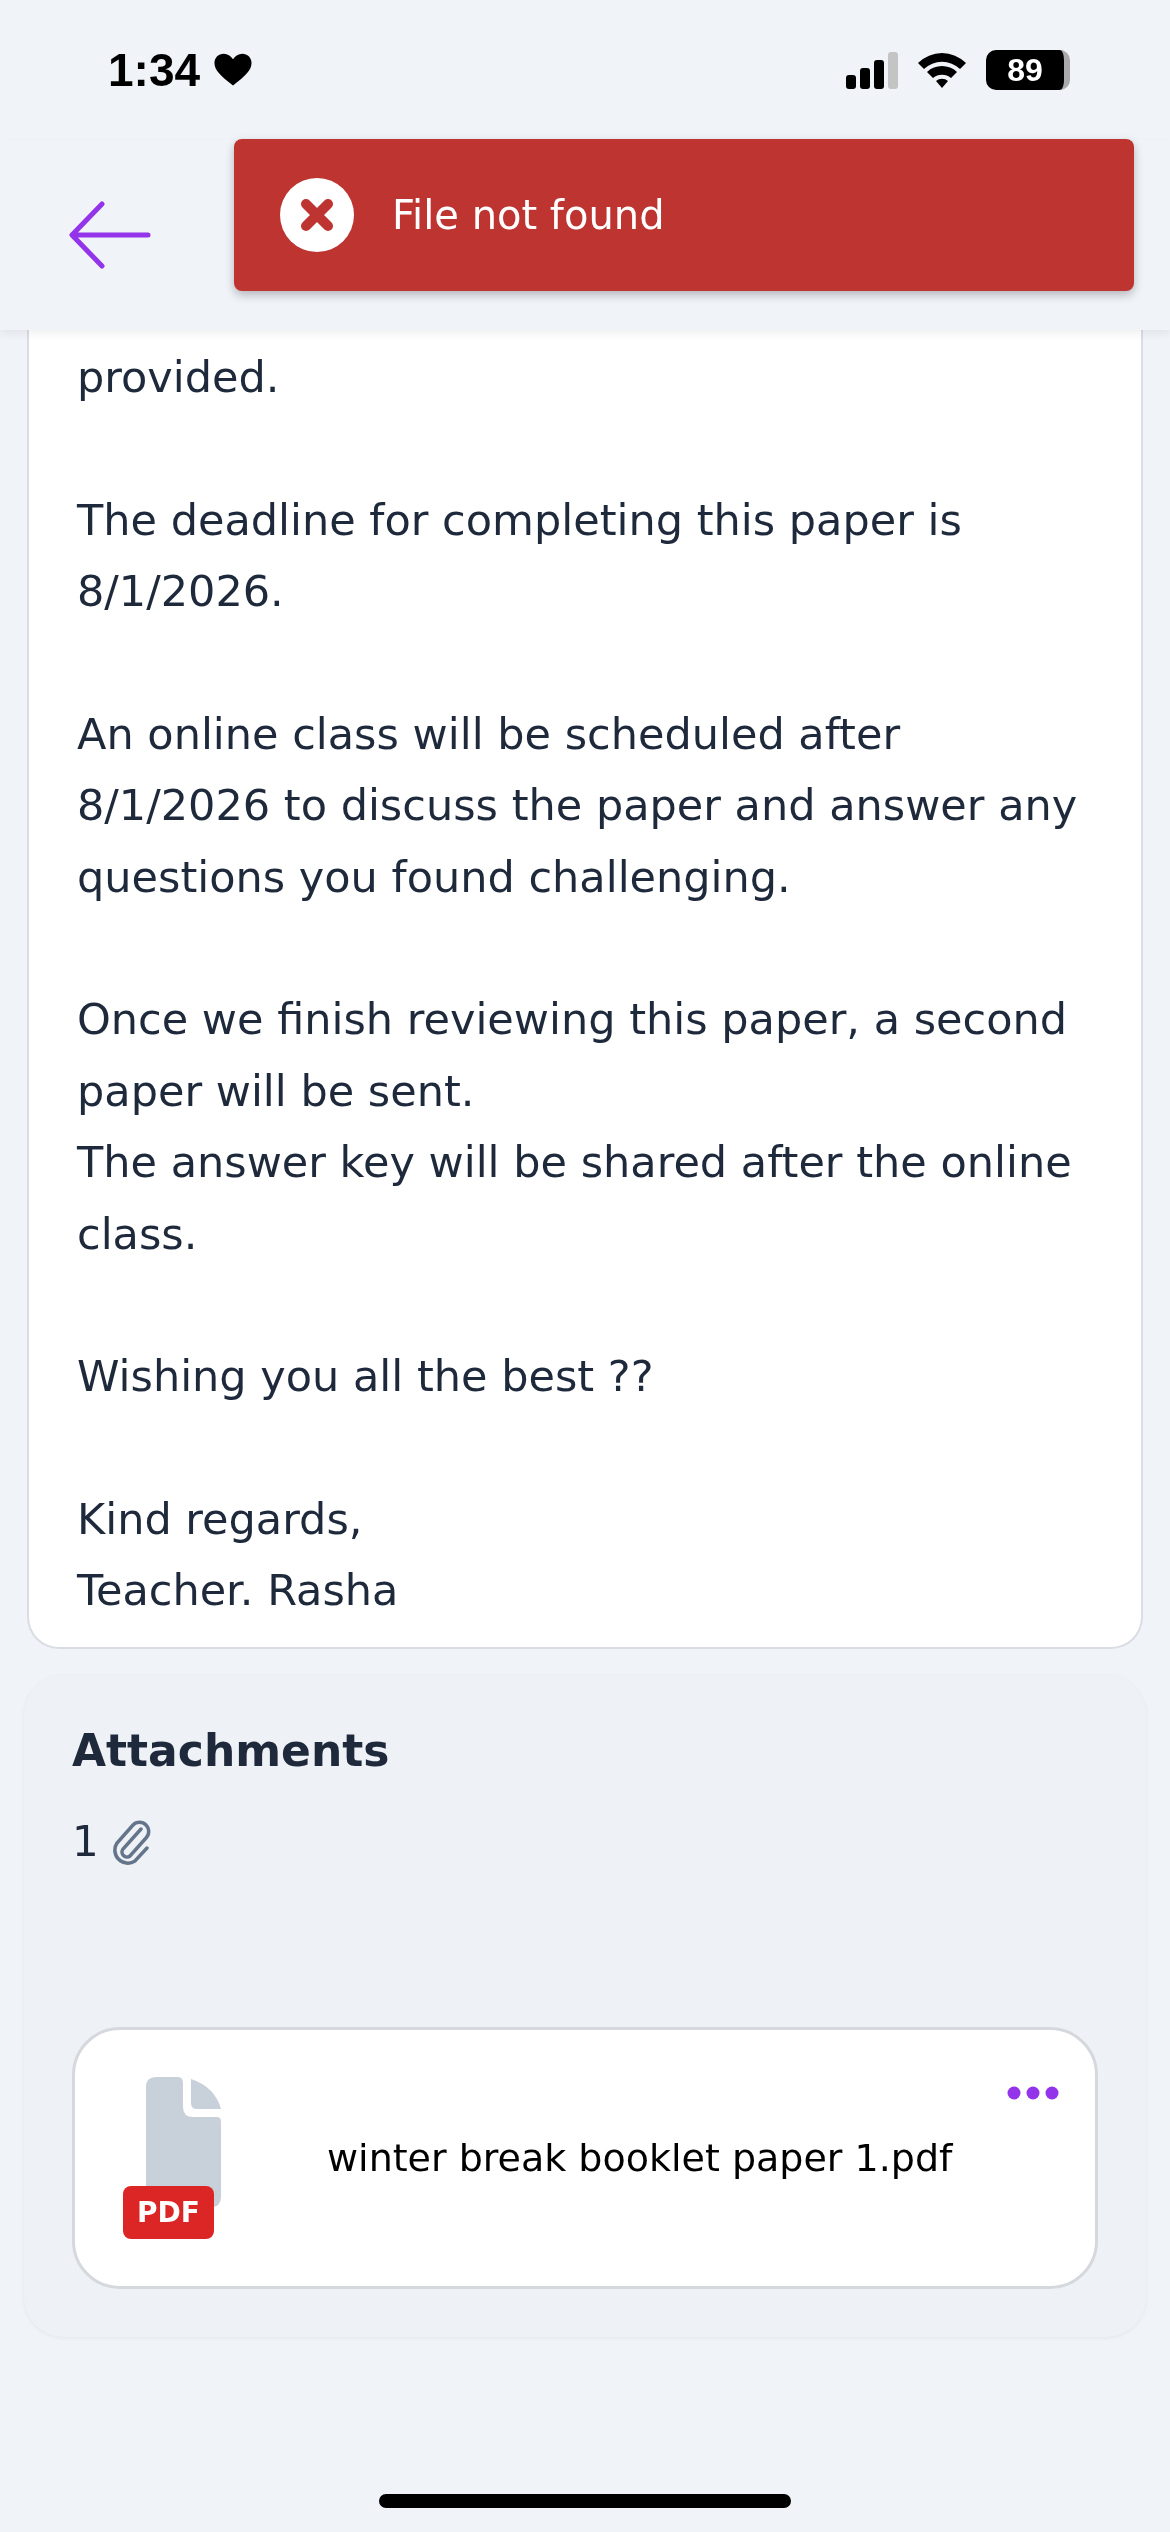 Image resolution: width=1170 pixels, height=2532 pixels. I want to click on attachments-title: Attachments, so click(231, 1750).